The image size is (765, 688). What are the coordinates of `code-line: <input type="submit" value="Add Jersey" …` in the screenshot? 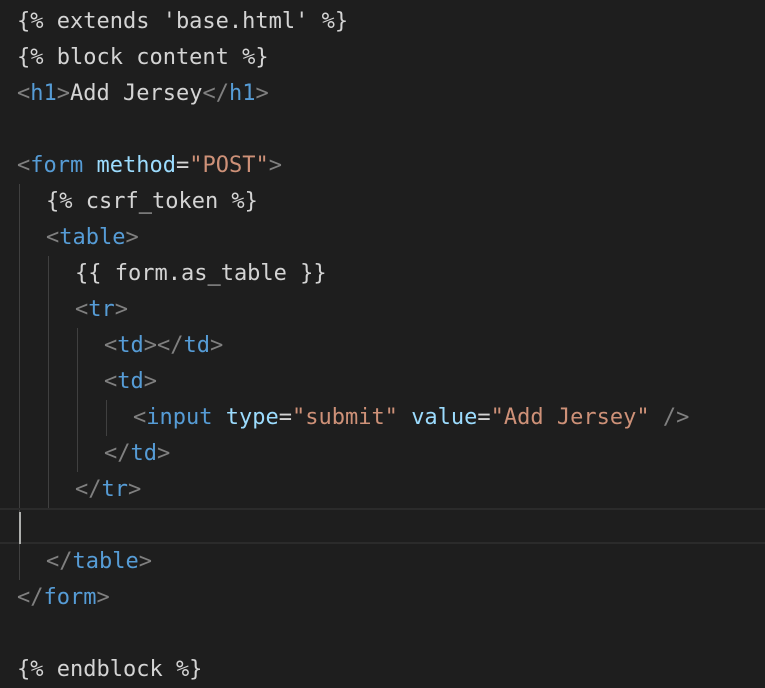 It's located at (382, 418).